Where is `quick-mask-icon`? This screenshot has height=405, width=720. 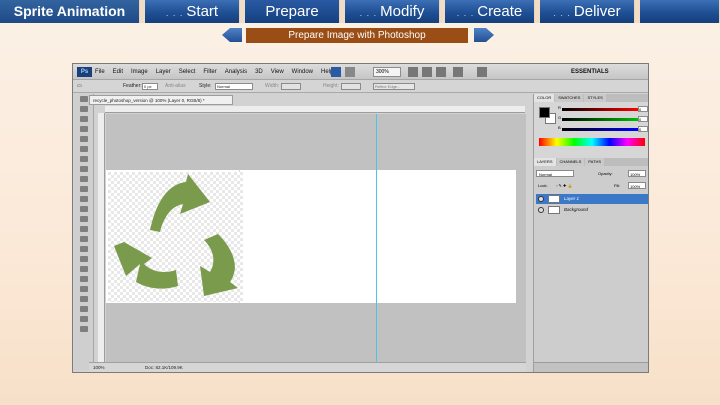 quick-mask-icon is located at coordinates (84, 329).